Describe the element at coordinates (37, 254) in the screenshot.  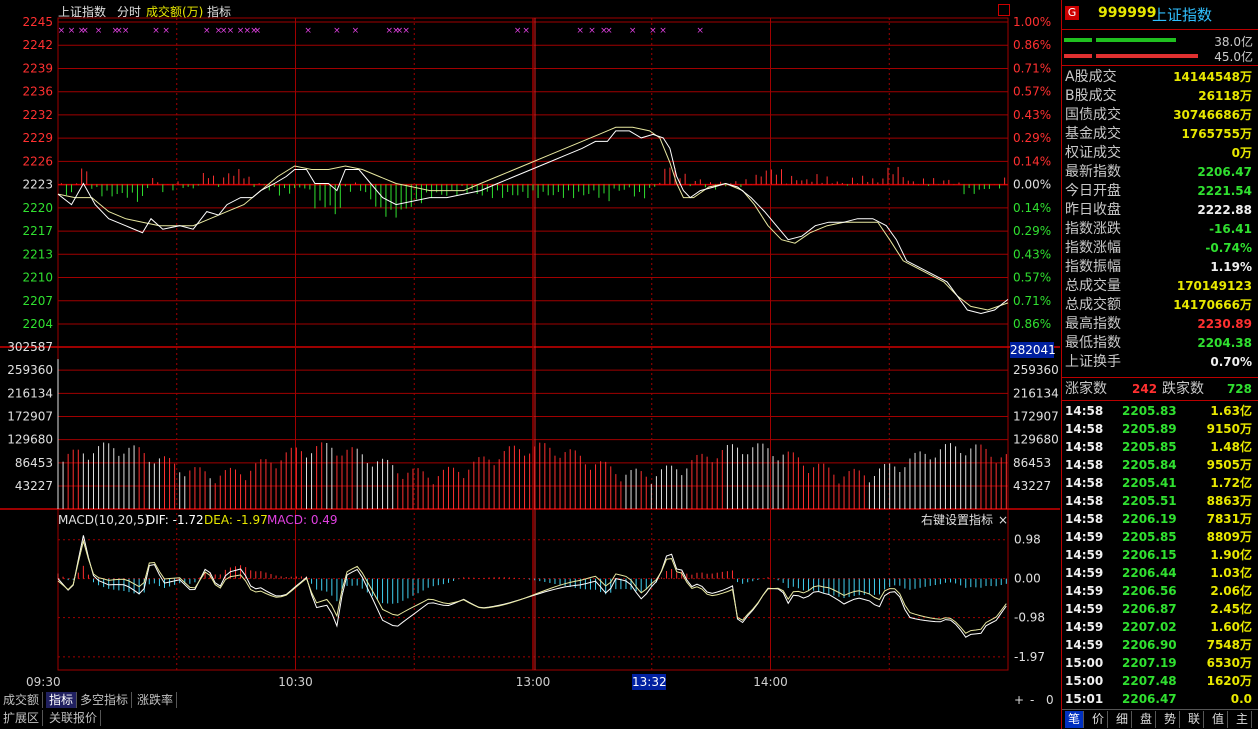
I see `price-axis-label: 2213` at that location.